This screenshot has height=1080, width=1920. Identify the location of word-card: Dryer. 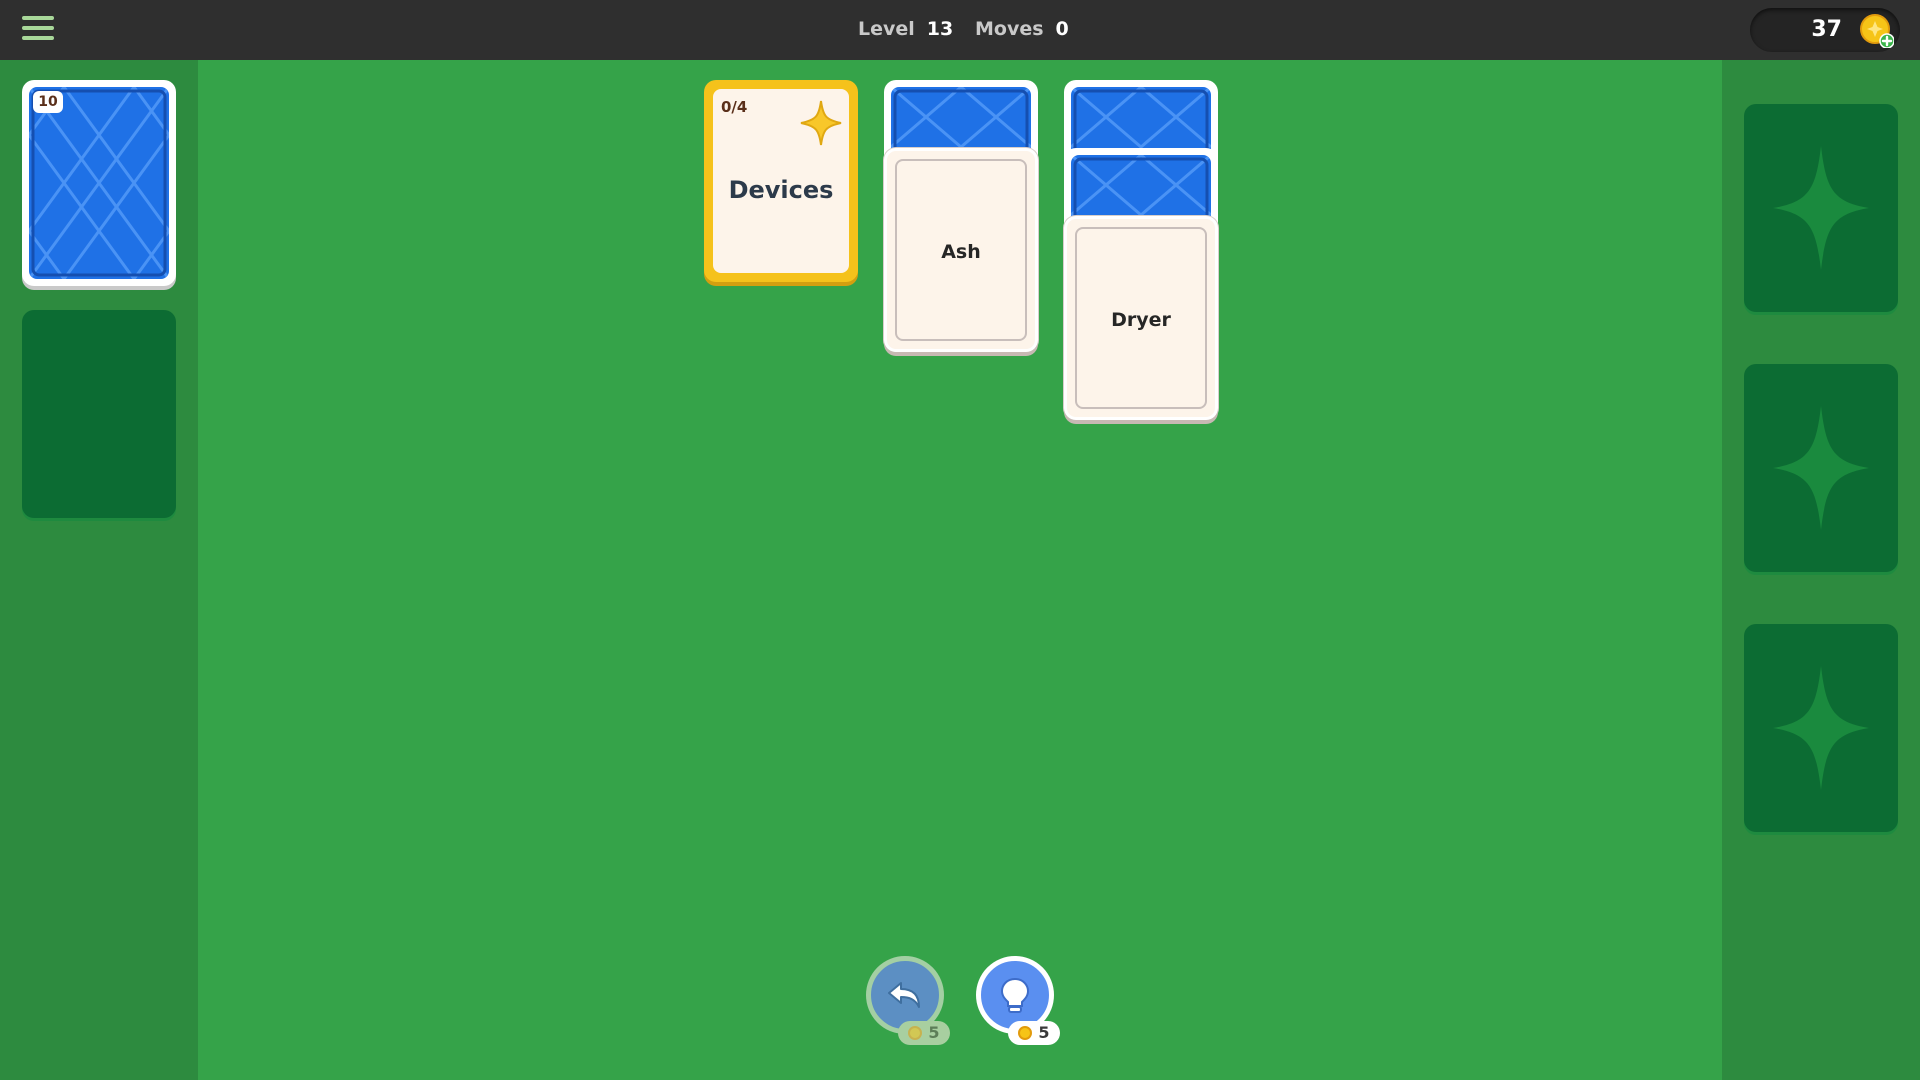
(1141, 318).